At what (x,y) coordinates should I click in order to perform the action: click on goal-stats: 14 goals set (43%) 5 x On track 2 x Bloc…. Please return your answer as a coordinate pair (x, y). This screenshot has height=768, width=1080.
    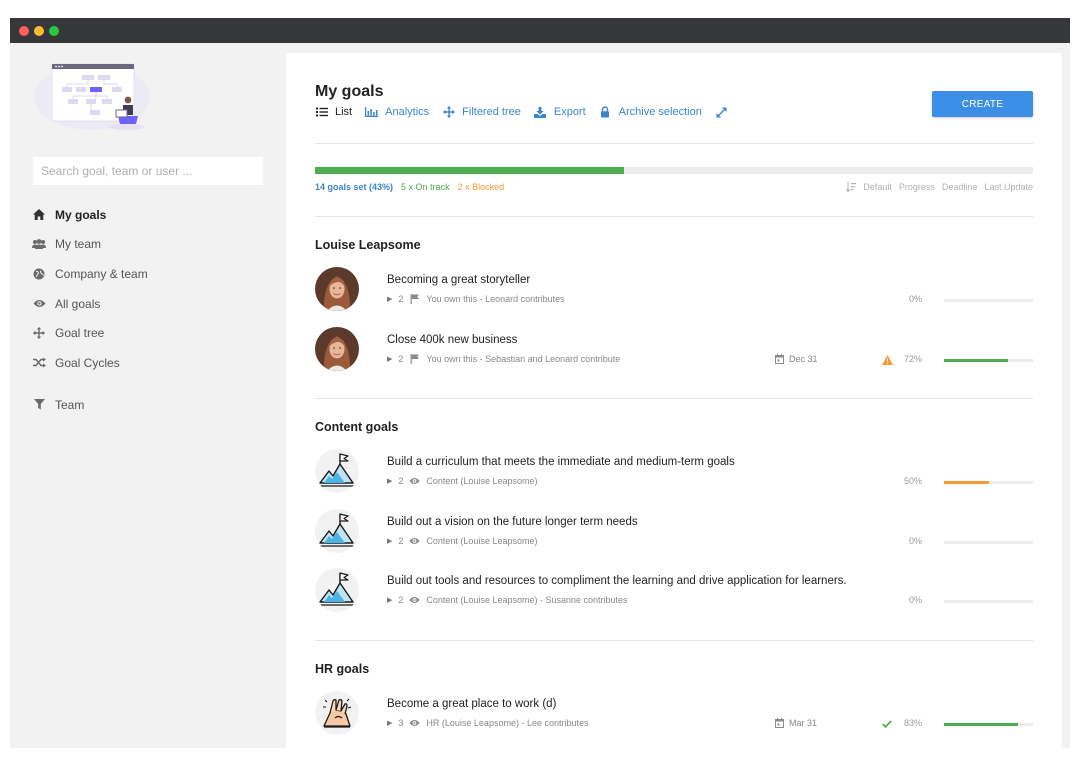
    Looking at the image, I should click on (413, 187).